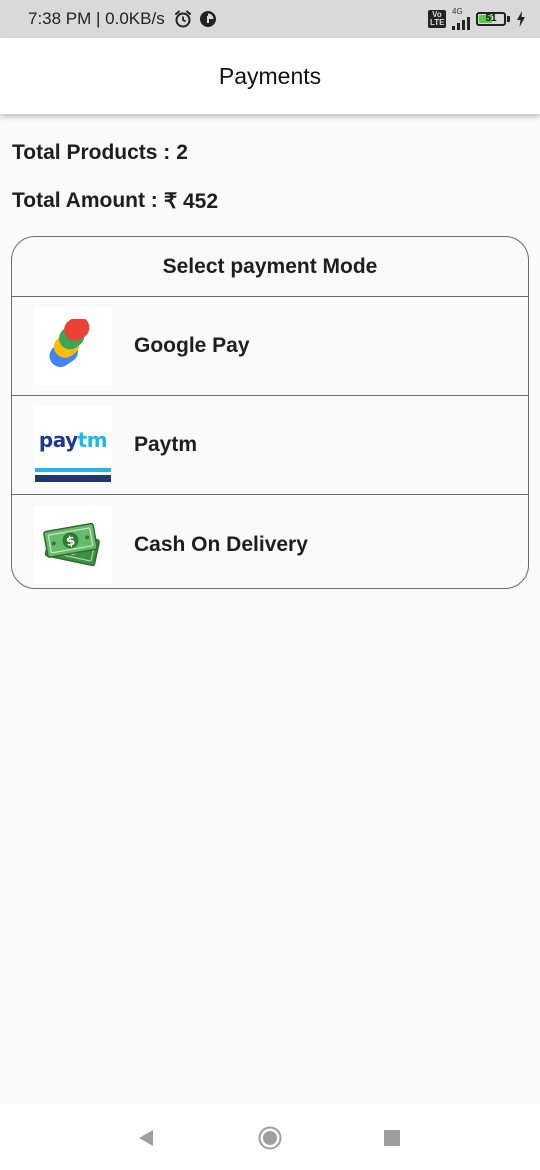 This screenshot has height=1170, width=540. I want to click on status-left-icons, so click(195, 19).